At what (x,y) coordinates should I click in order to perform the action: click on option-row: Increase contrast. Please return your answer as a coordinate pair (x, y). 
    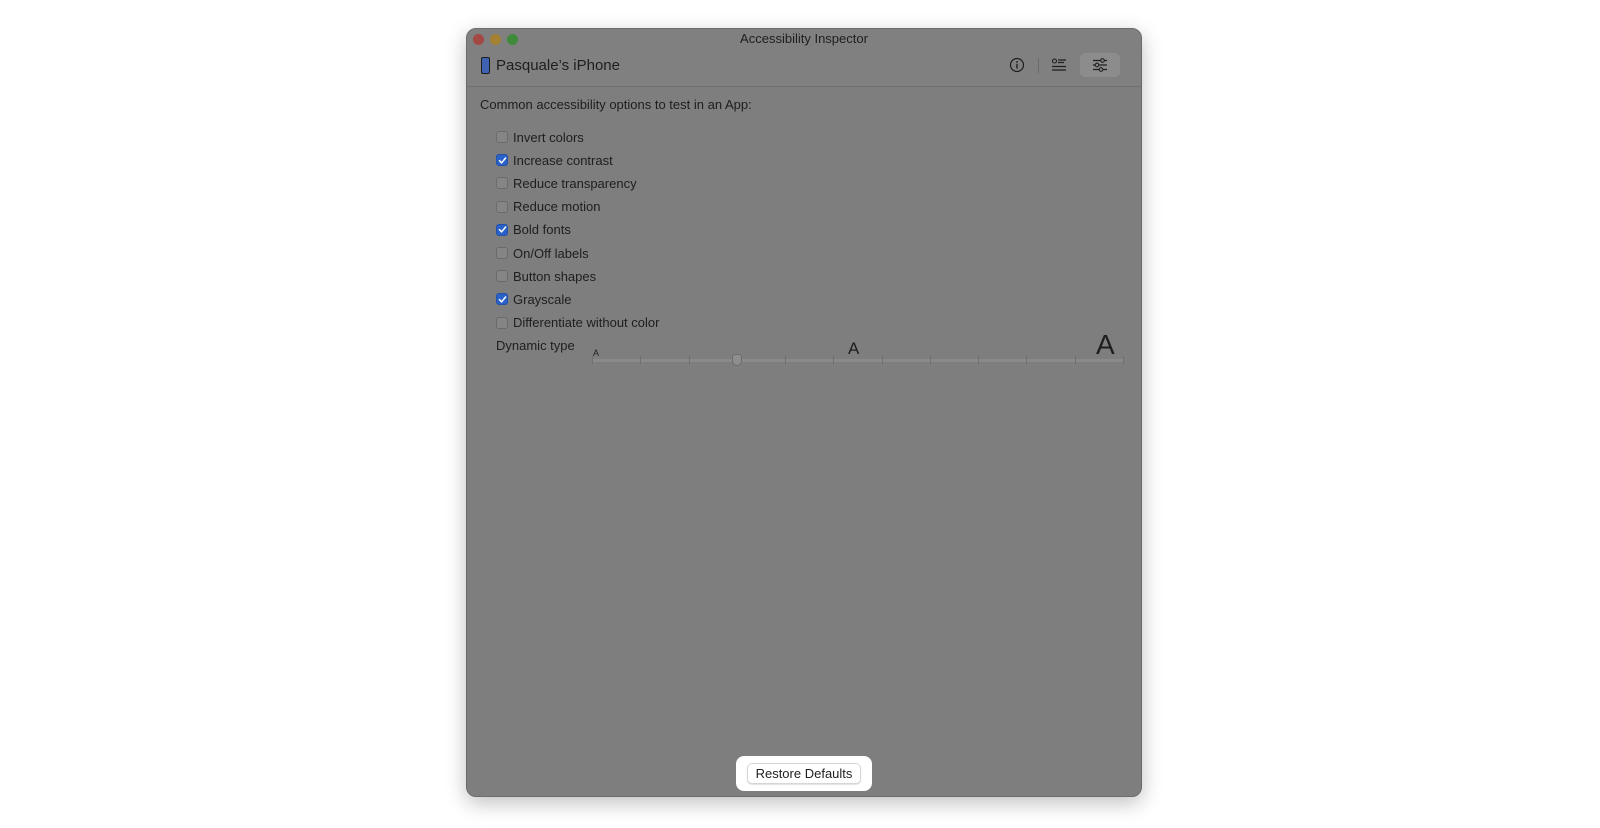
    Looking at the image, I should click on (554, 160).